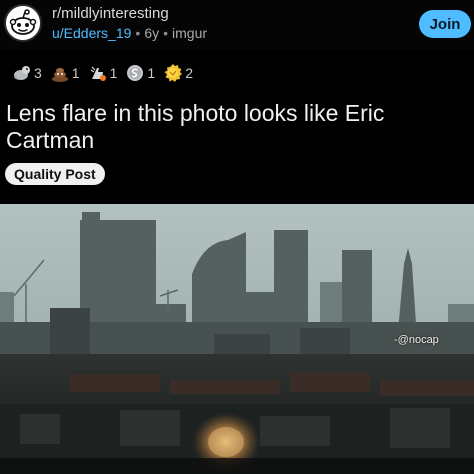 Image resolution: width=474 pixels, height=474 pixels. I want to click on image-watermark: -@nocap, so click(416, 340).